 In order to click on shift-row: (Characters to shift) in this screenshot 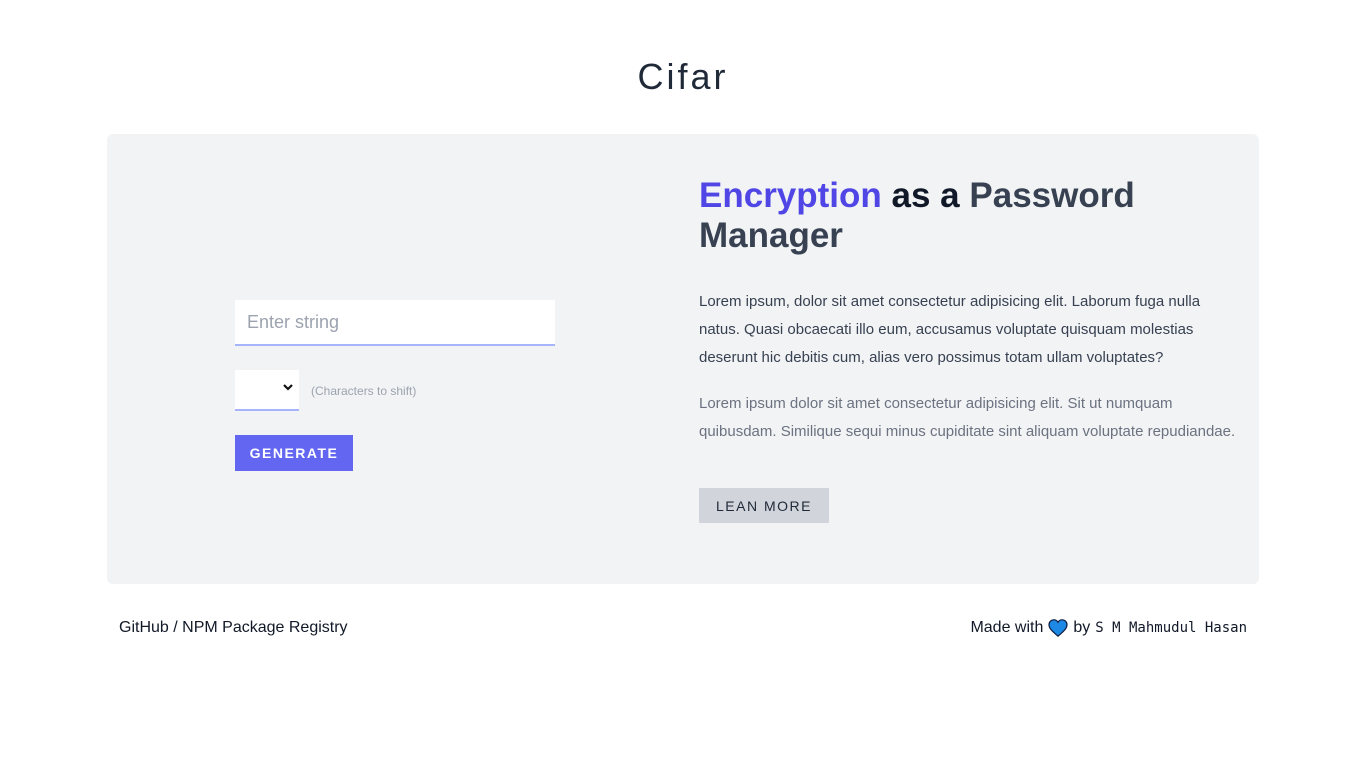, I will do `click(395, 390)`.